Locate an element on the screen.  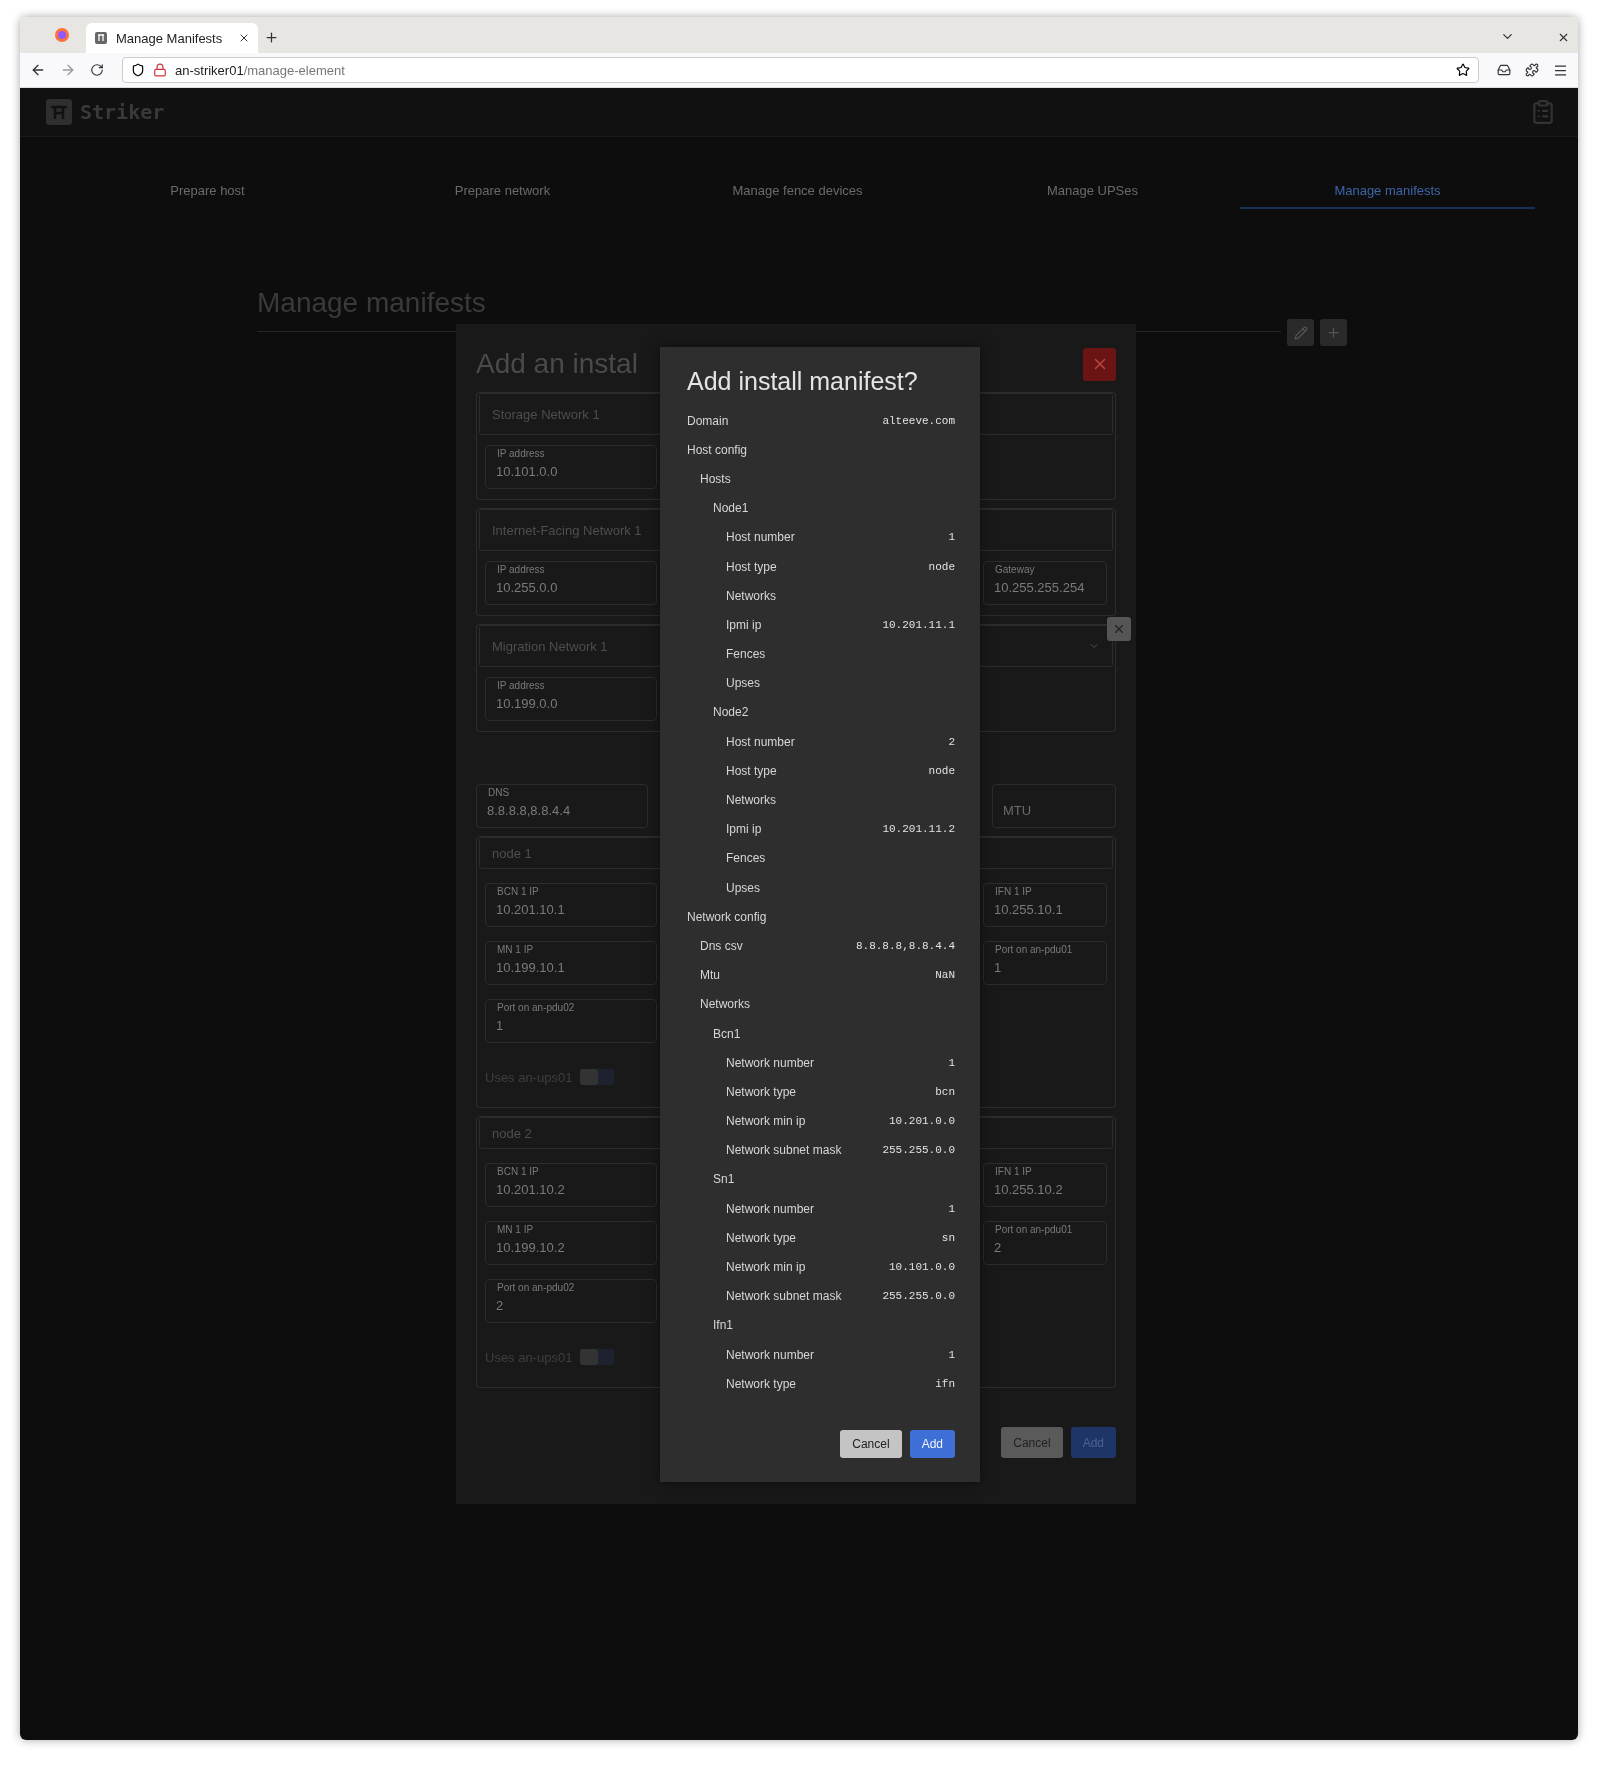
entry-value: bcn is located at coordinates (945, 1091).